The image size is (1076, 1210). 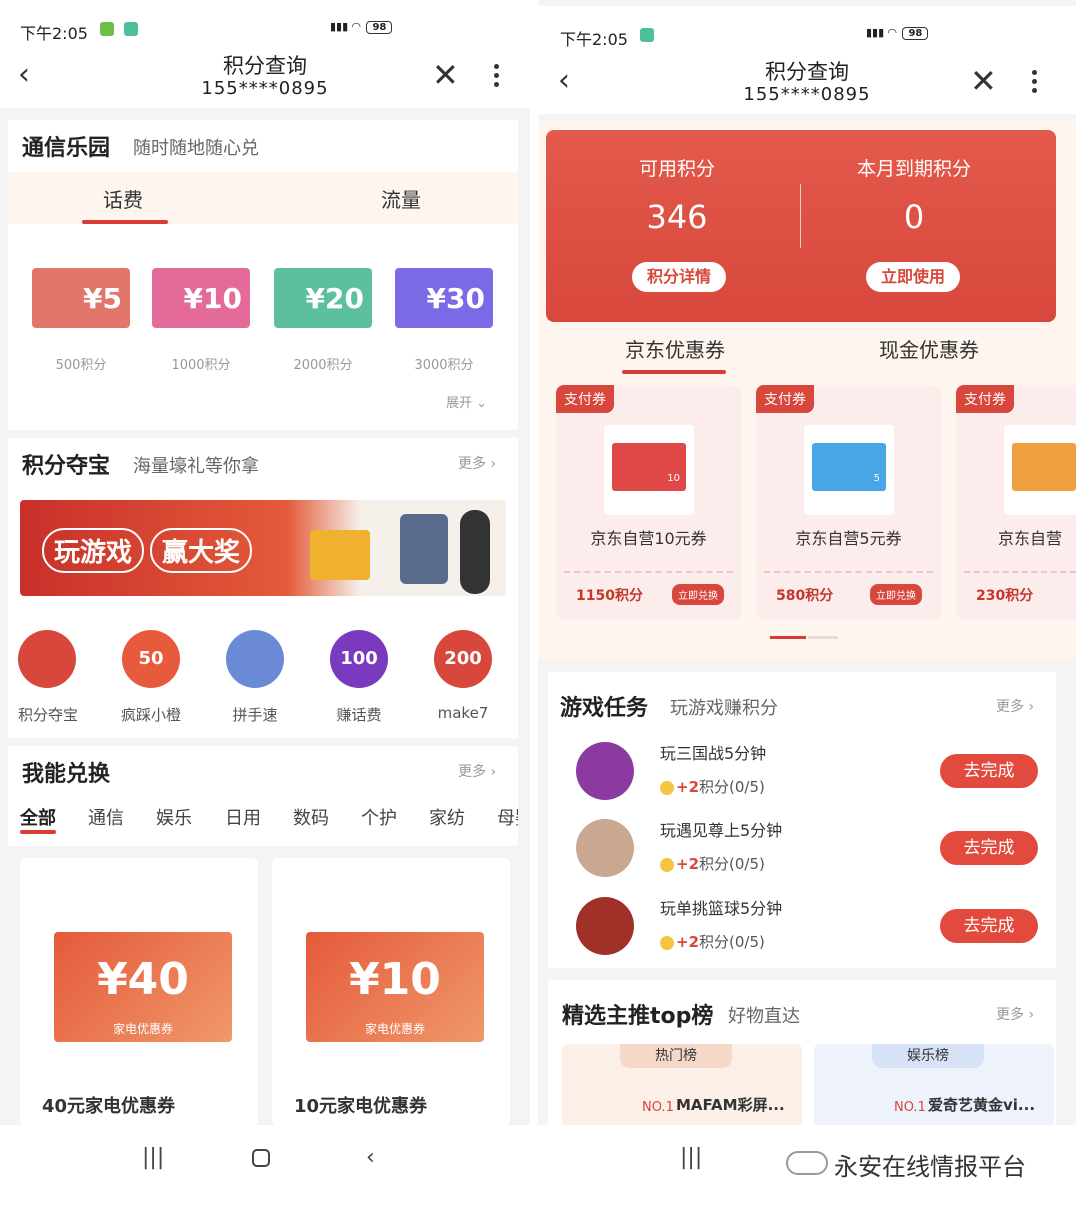 I want to click on coin-icon, so click(x=667, y=942).